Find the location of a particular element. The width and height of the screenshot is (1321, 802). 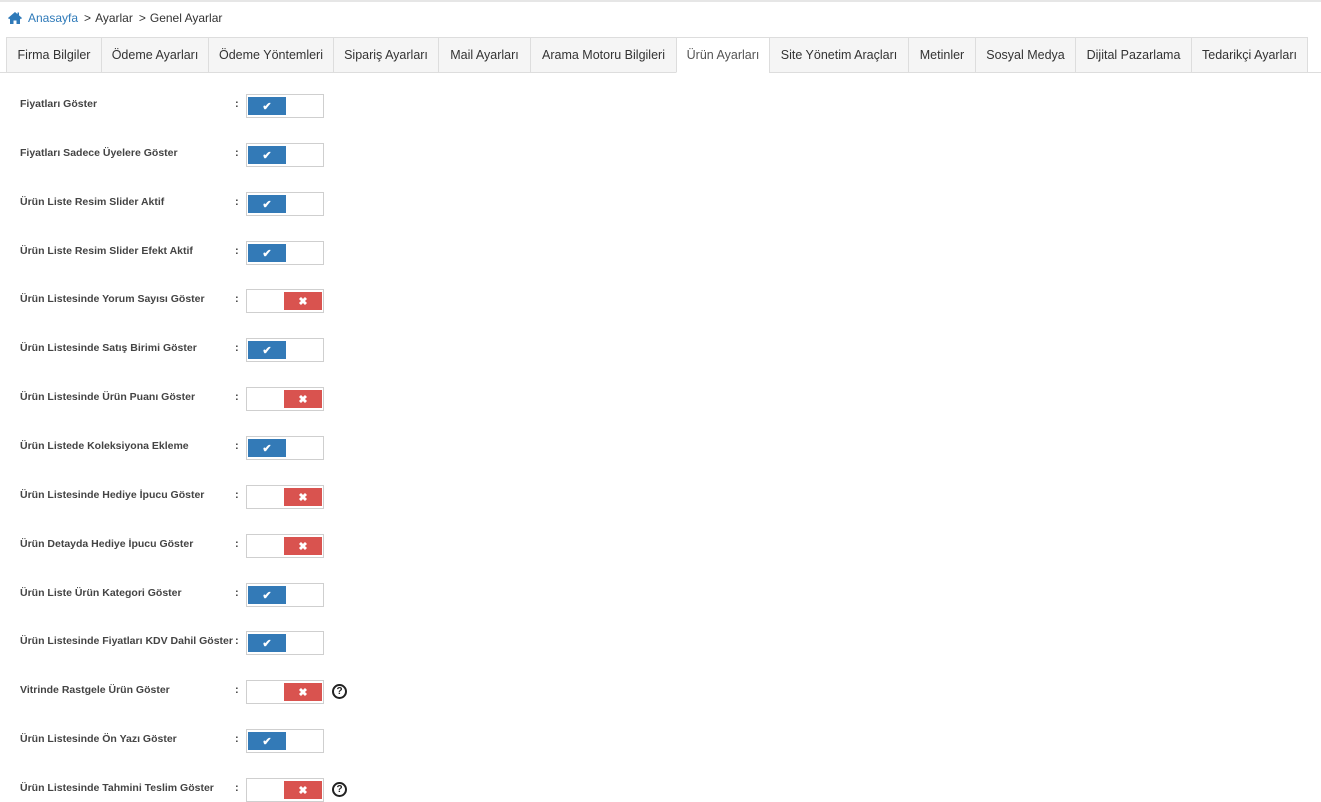

setting-row: Vitrinde Rastgele Ürün Göster: ✖? is located at coordinates (300, 692).